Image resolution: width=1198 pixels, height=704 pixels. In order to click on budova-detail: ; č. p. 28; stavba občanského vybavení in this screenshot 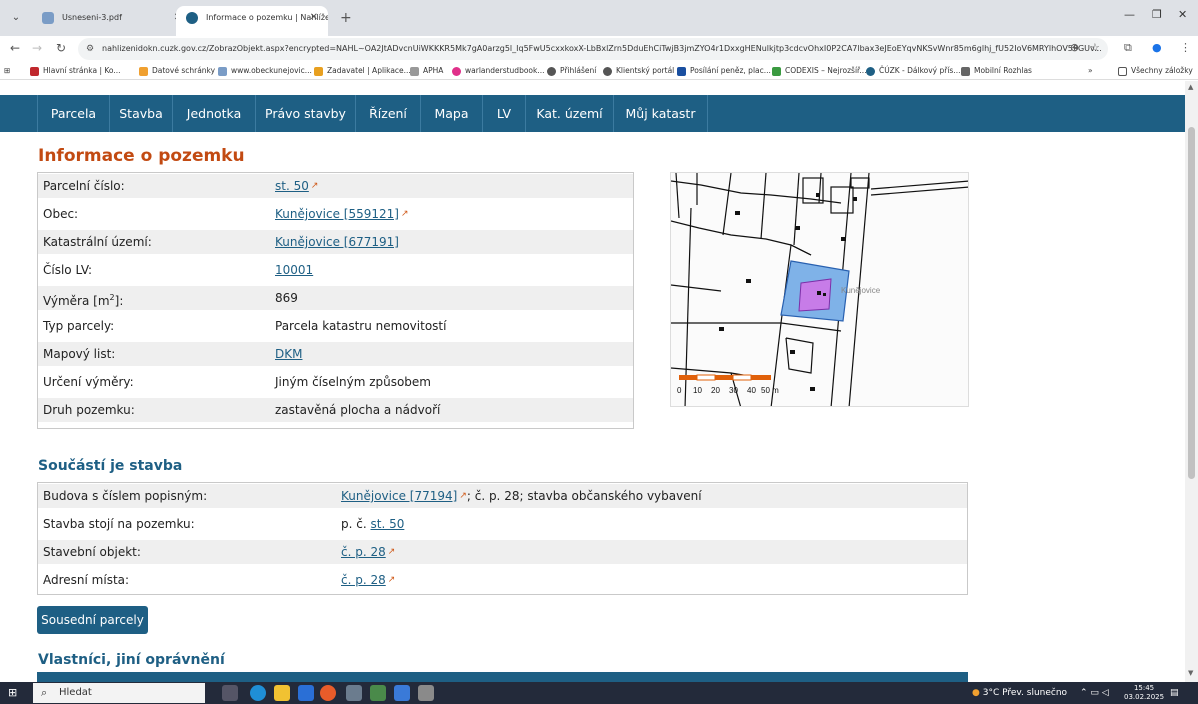, I will do `click(584, 496)`.